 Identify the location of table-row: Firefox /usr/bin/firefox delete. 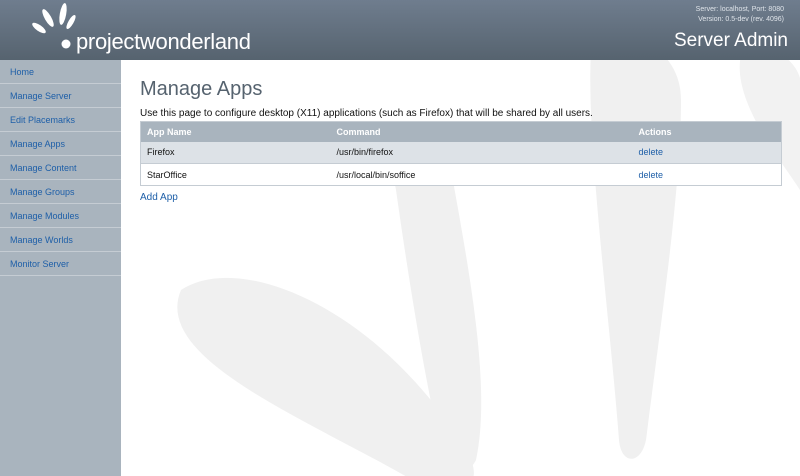
(461, 152).